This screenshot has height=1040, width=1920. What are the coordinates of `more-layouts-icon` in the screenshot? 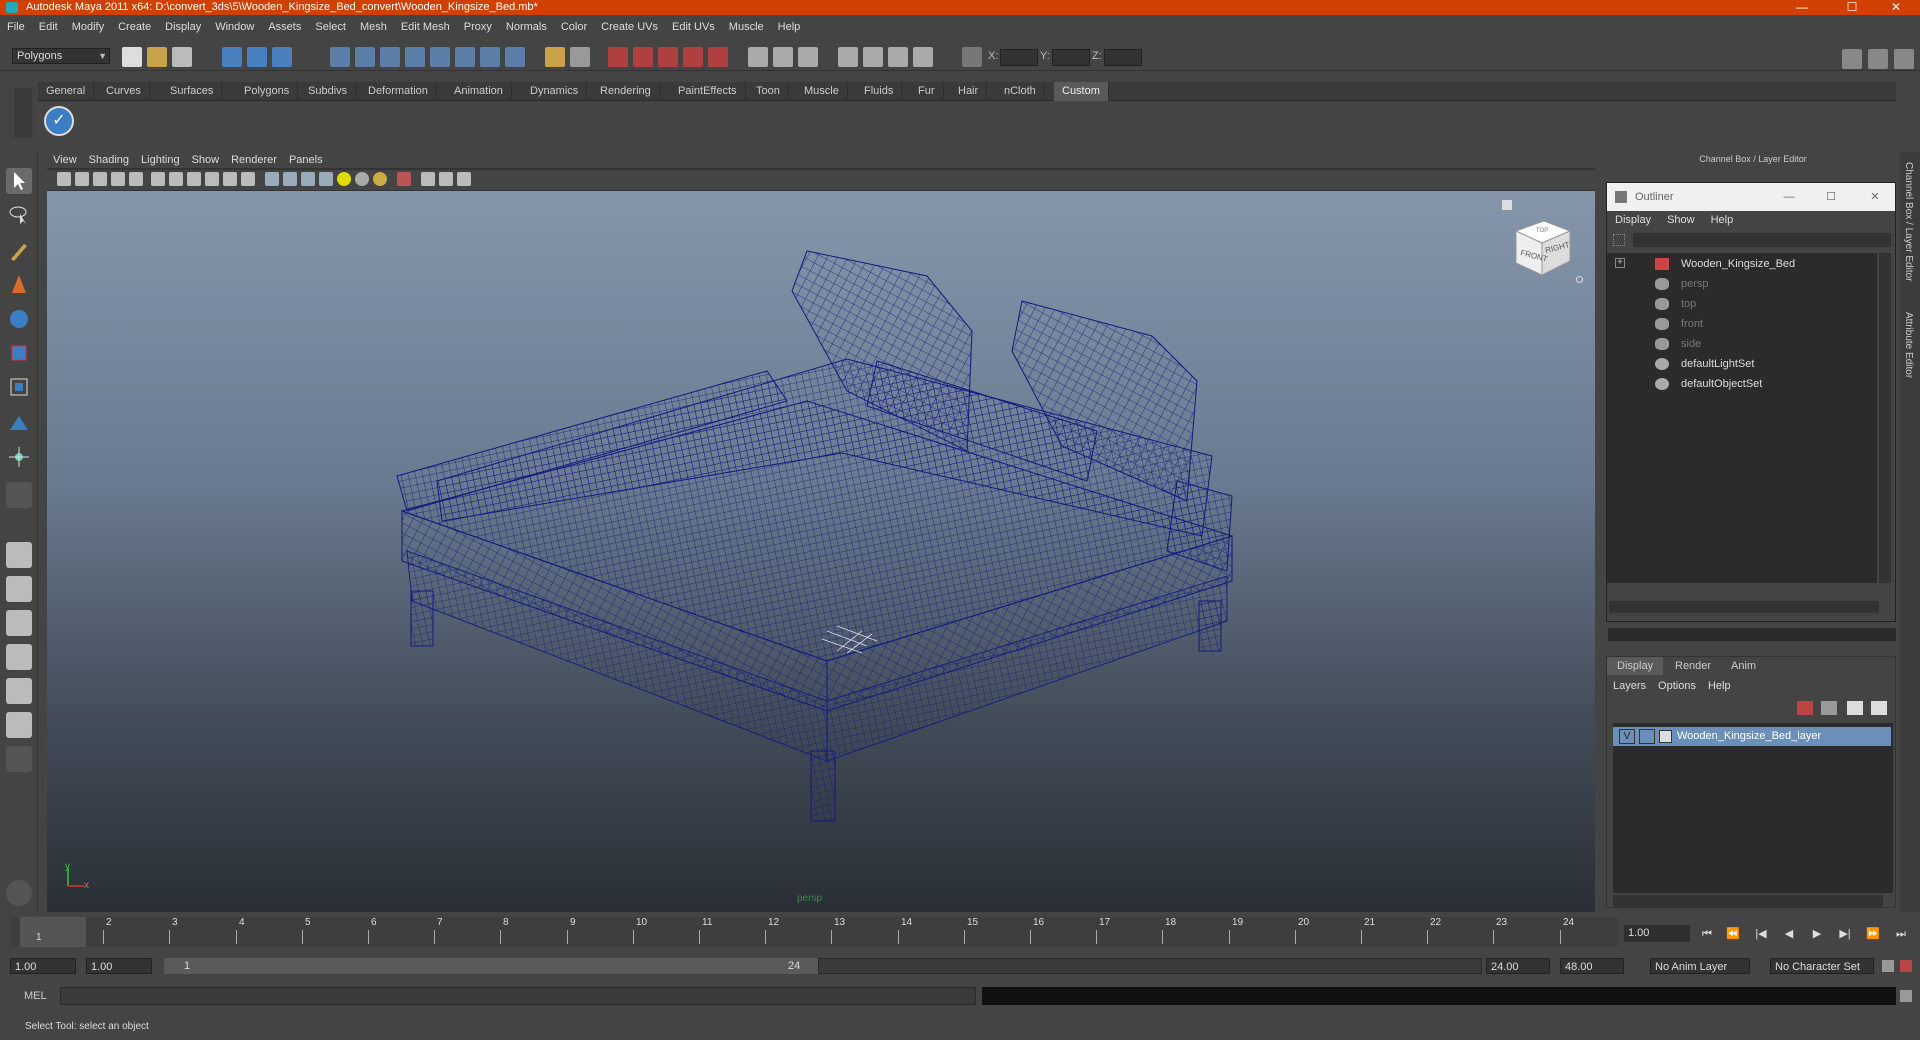 It's located at (19, 759).